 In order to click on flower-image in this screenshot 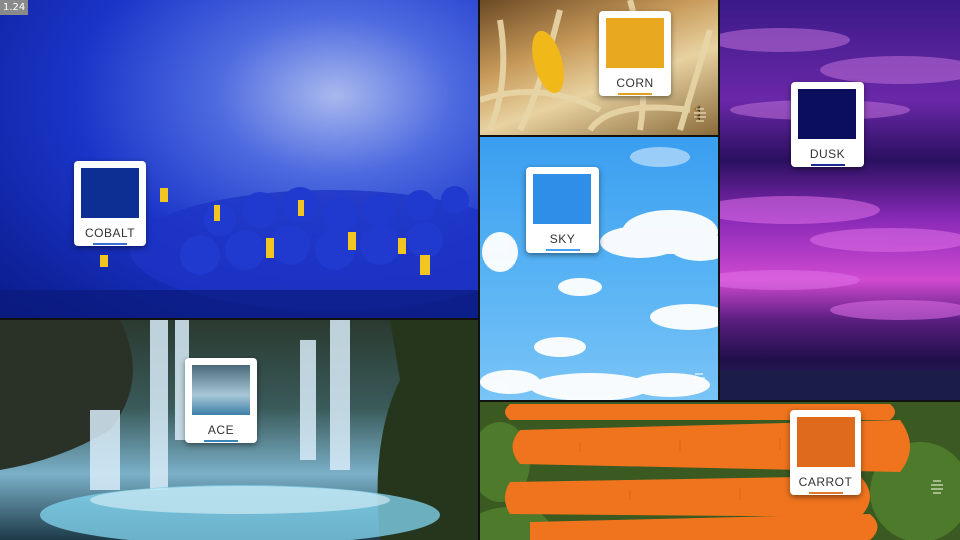, I will do `click(239, 252)`.